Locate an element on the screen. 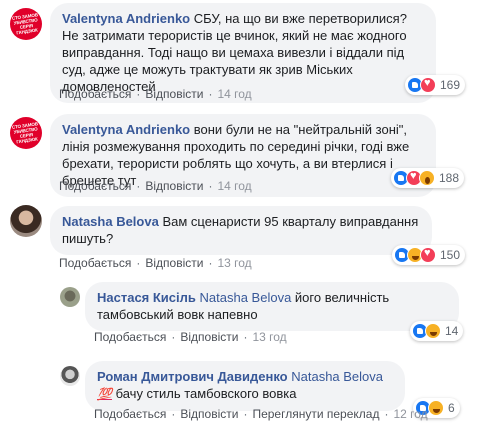  reaction-count: 150 is located at coordinates (450, 255).